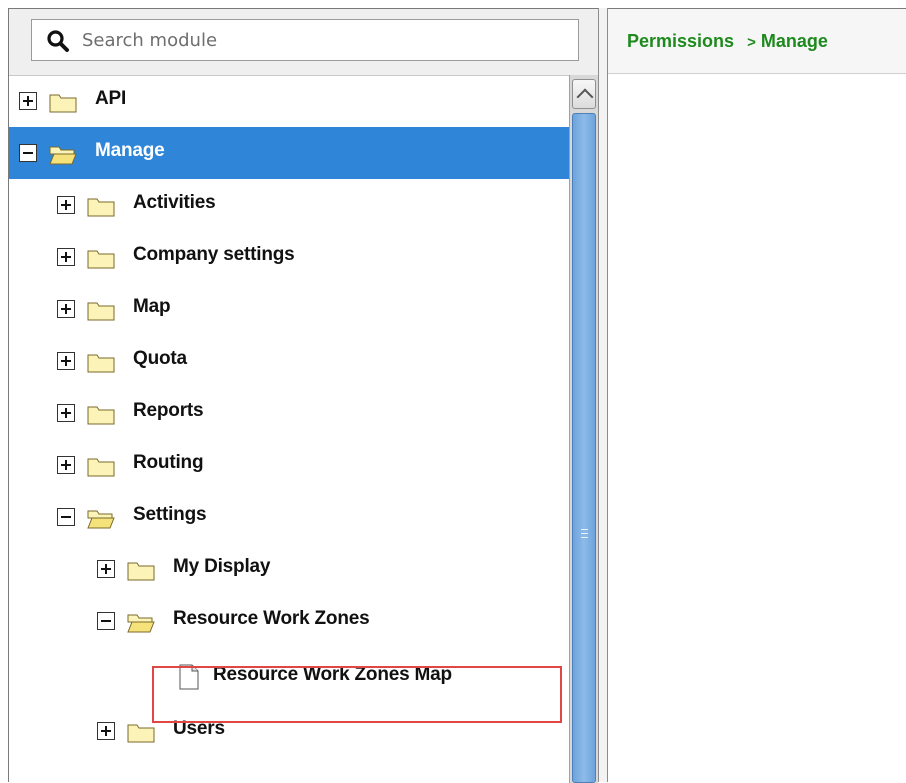 This screenshot has width=906, height=783. Describe the element at coordinates (584, 448) in the screenshot. I see `scroll-thumb` at that location.